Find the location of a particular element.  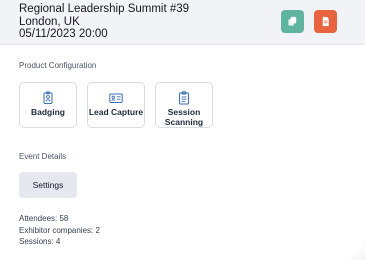

lead-capture-card: Lead Capture is located at coordinates (116, 105).